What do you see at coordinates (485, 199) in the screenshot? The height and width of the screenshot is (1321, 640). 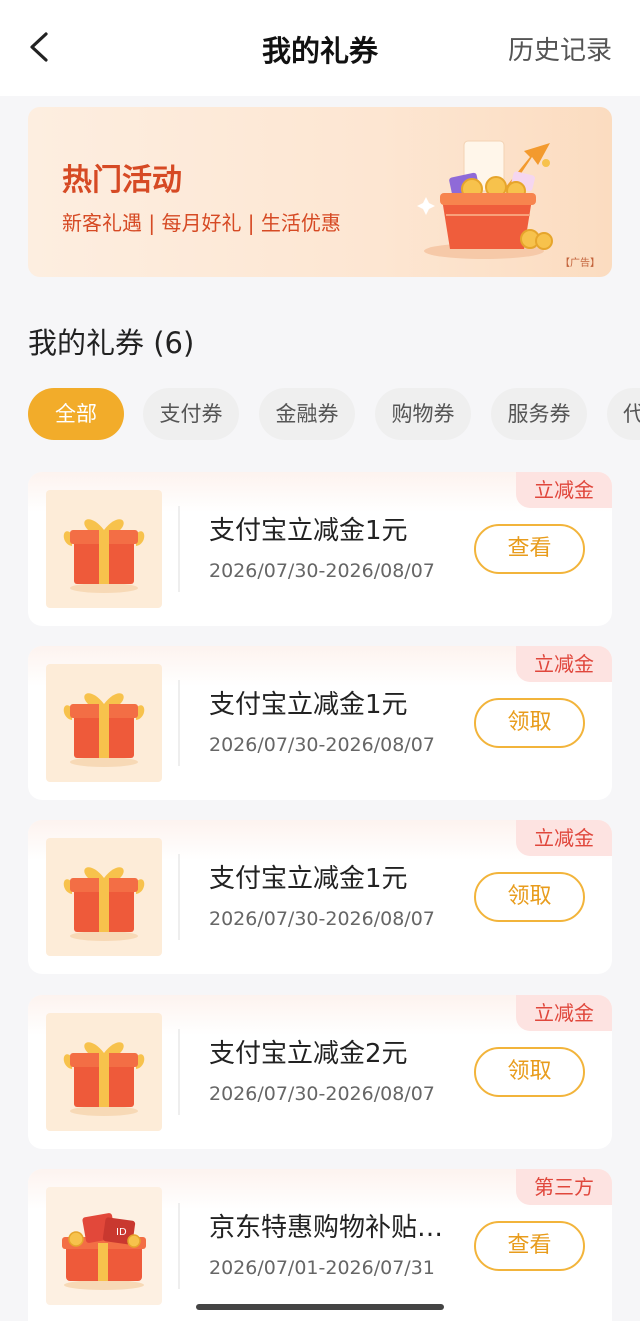 I see `gift-basket-icon` at bounding box center [485, 199].